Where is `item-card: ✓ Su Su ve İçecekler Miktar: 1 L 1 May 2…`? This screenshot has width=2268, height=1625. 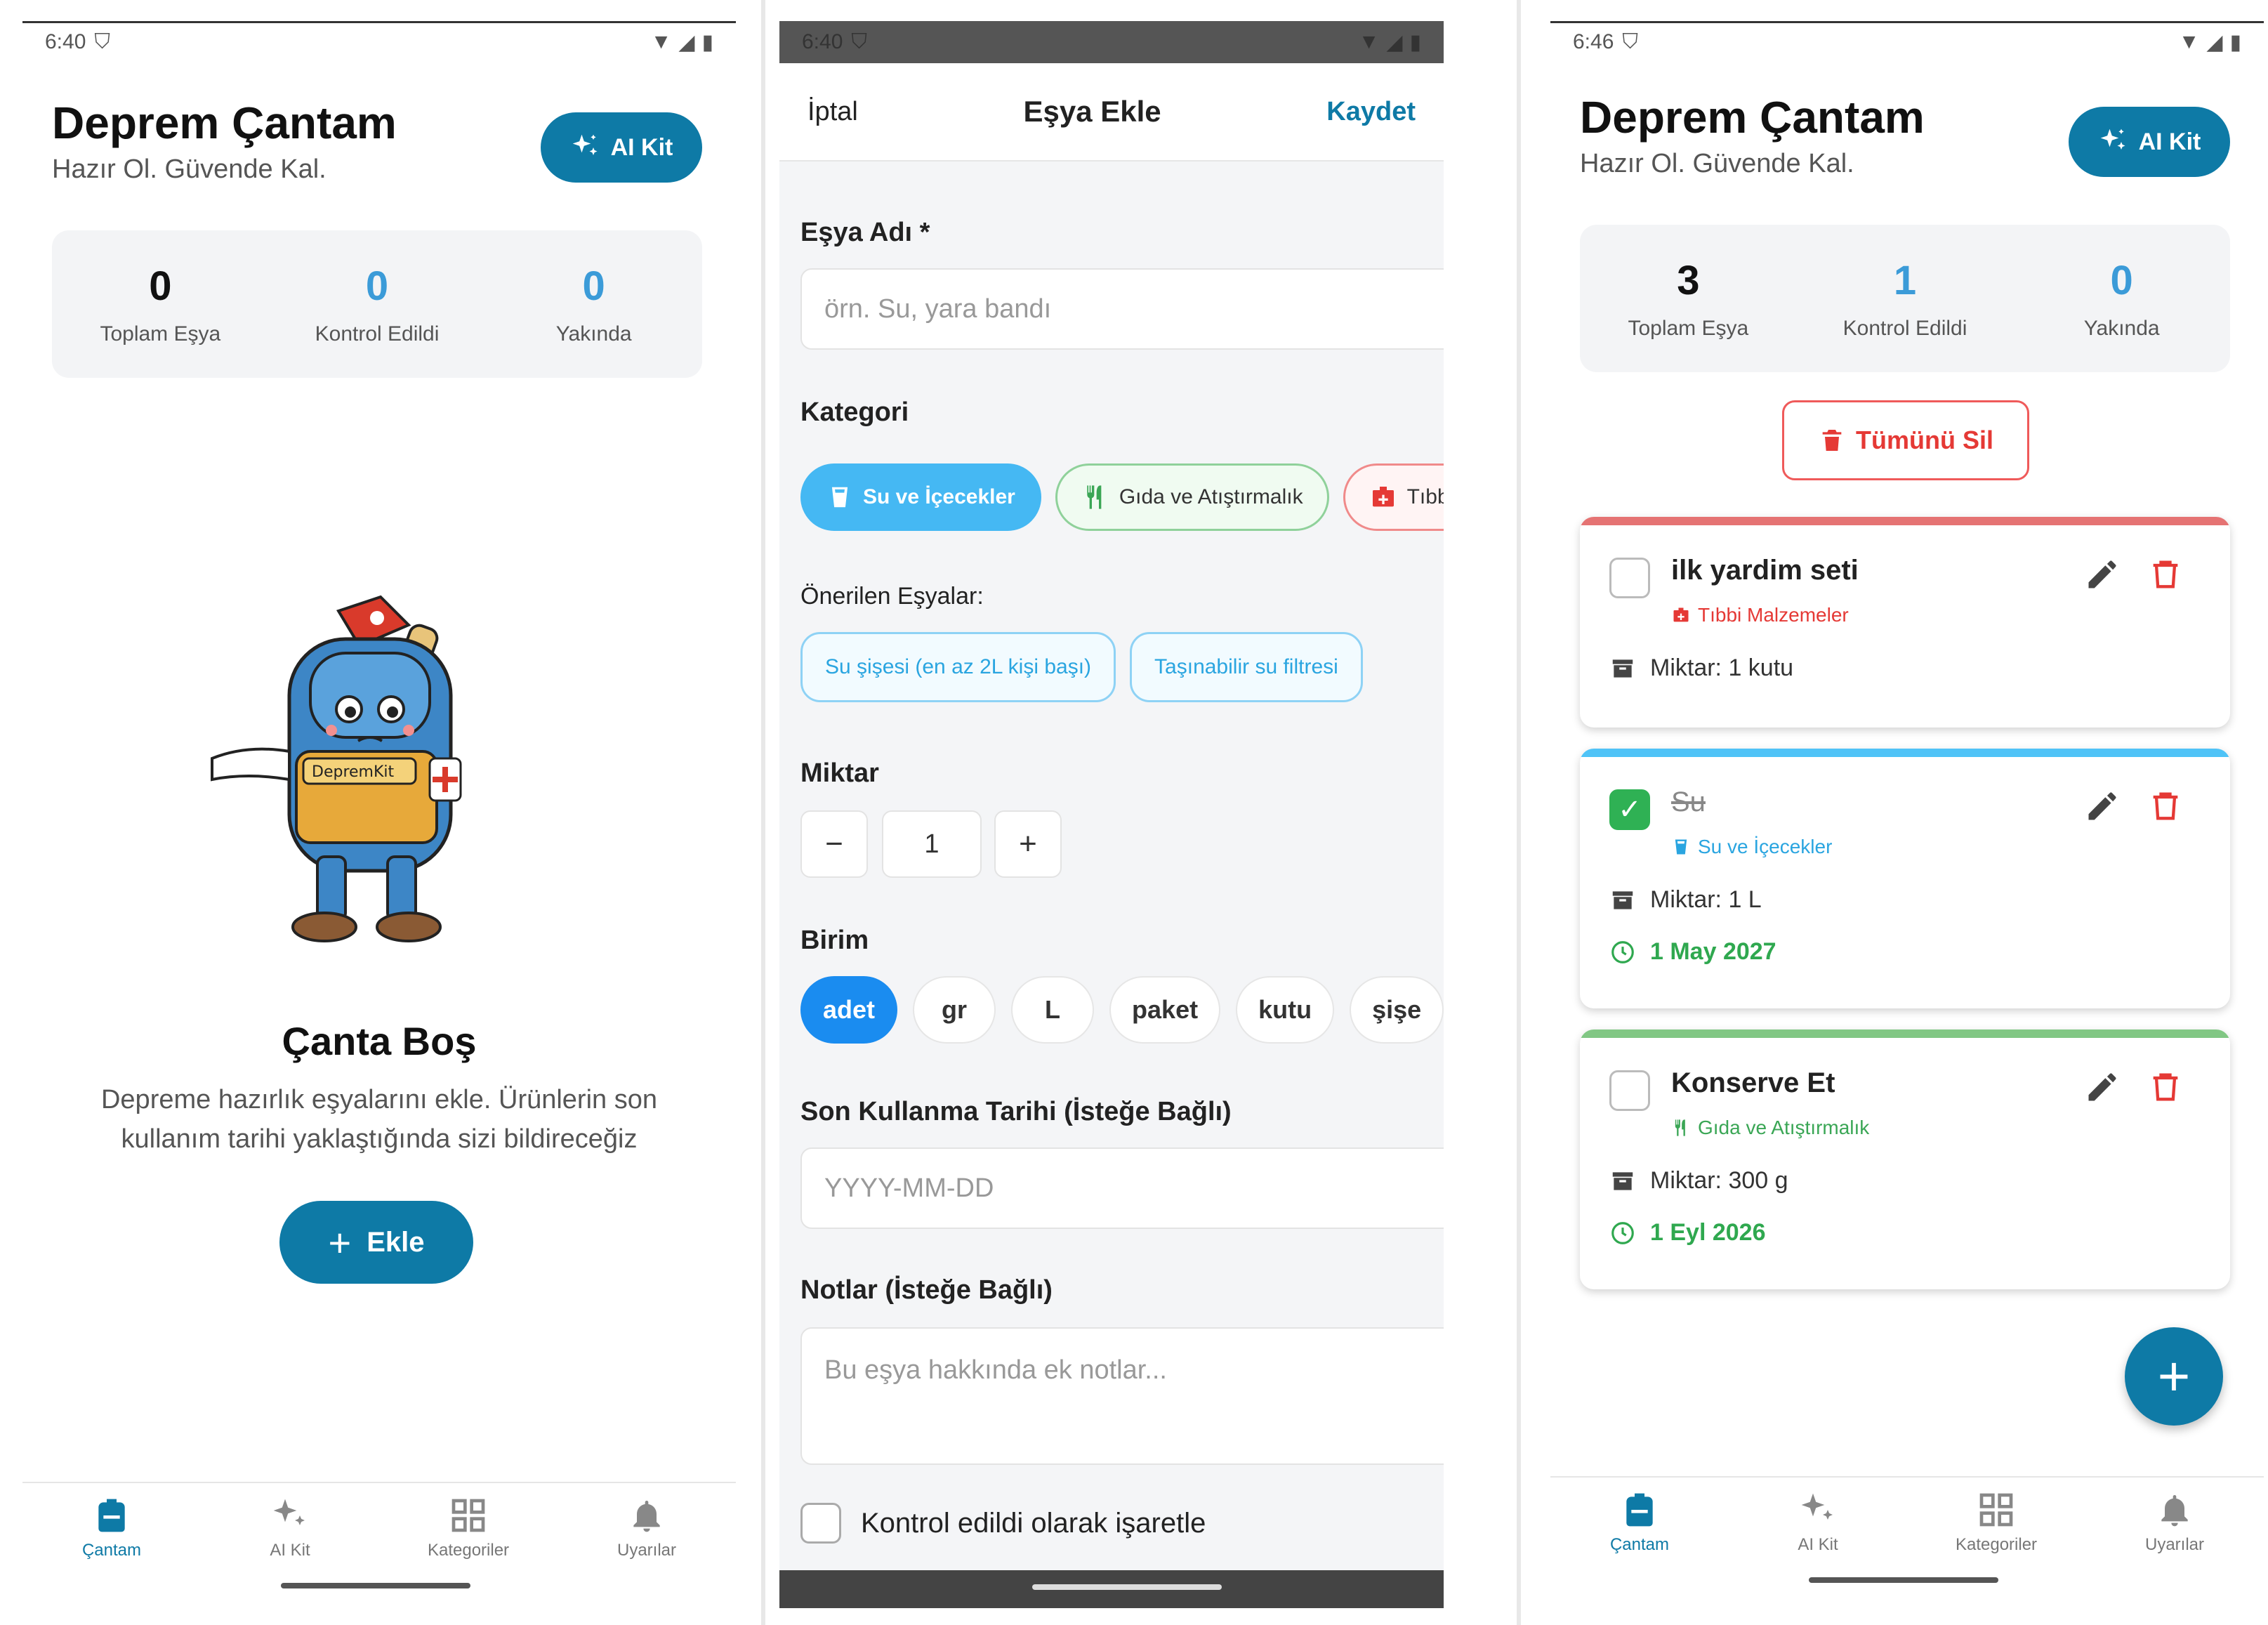
item-card: ✓ Su Su ve İçecekler Miktar: 1 L 1 May 2… is located at coordinates (1905, 878).